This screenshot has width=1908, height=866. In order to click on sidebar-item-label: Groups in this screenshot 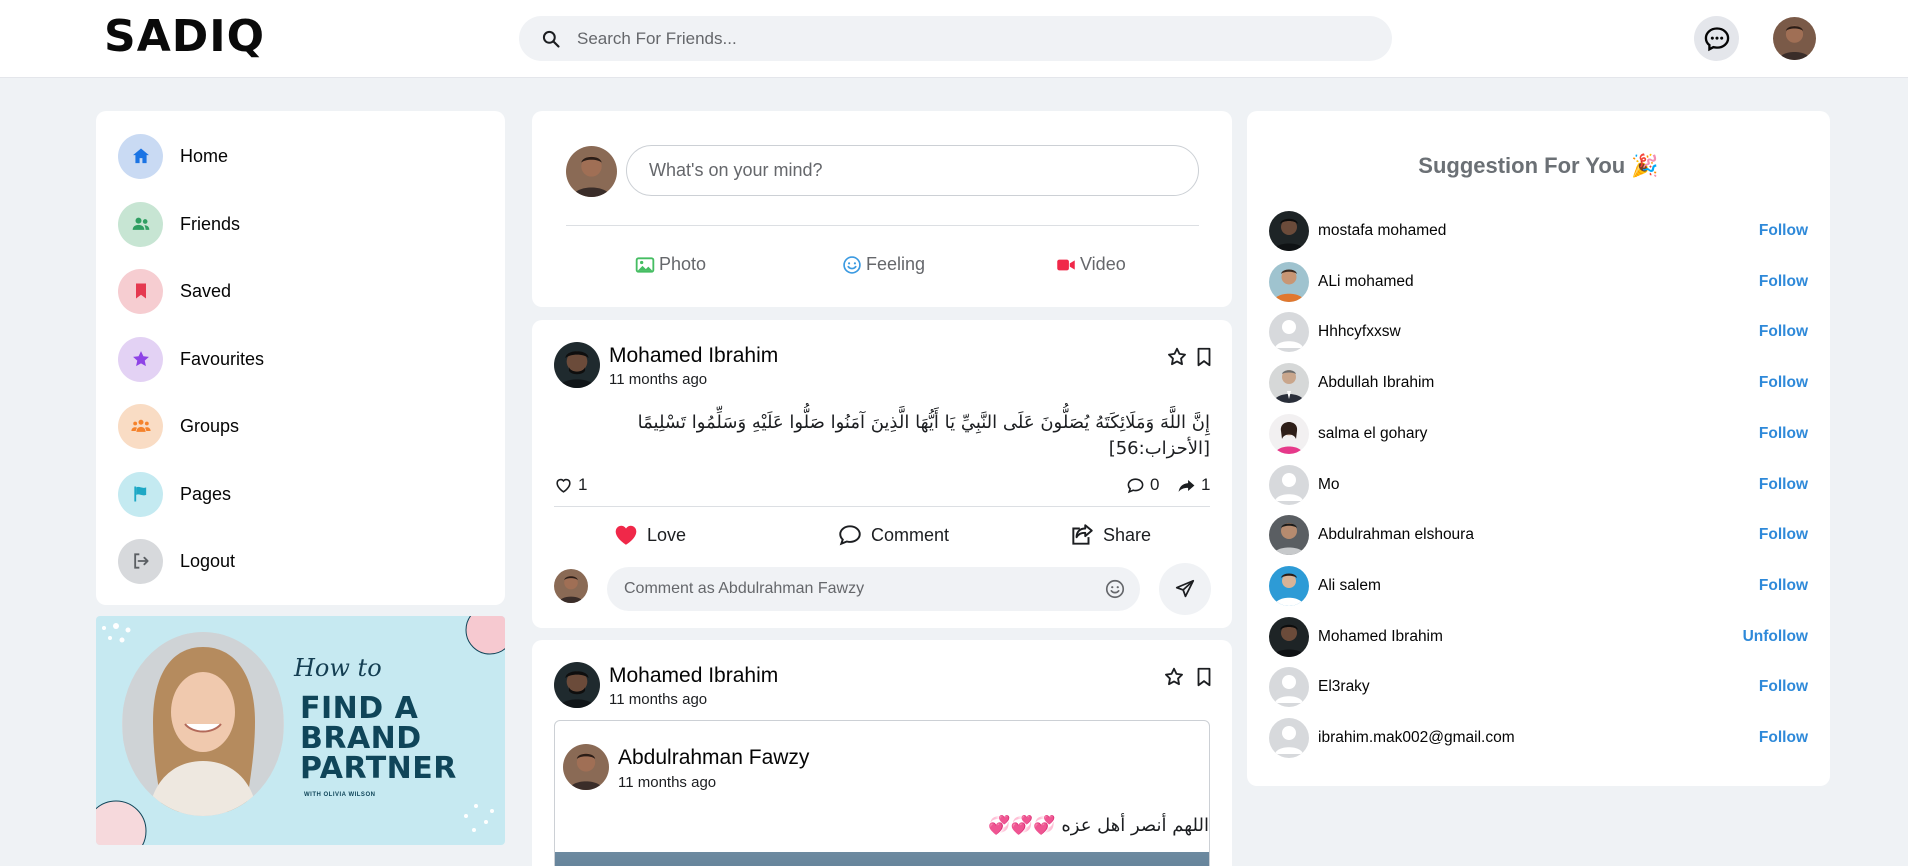, I will do `click(210, 425)`.